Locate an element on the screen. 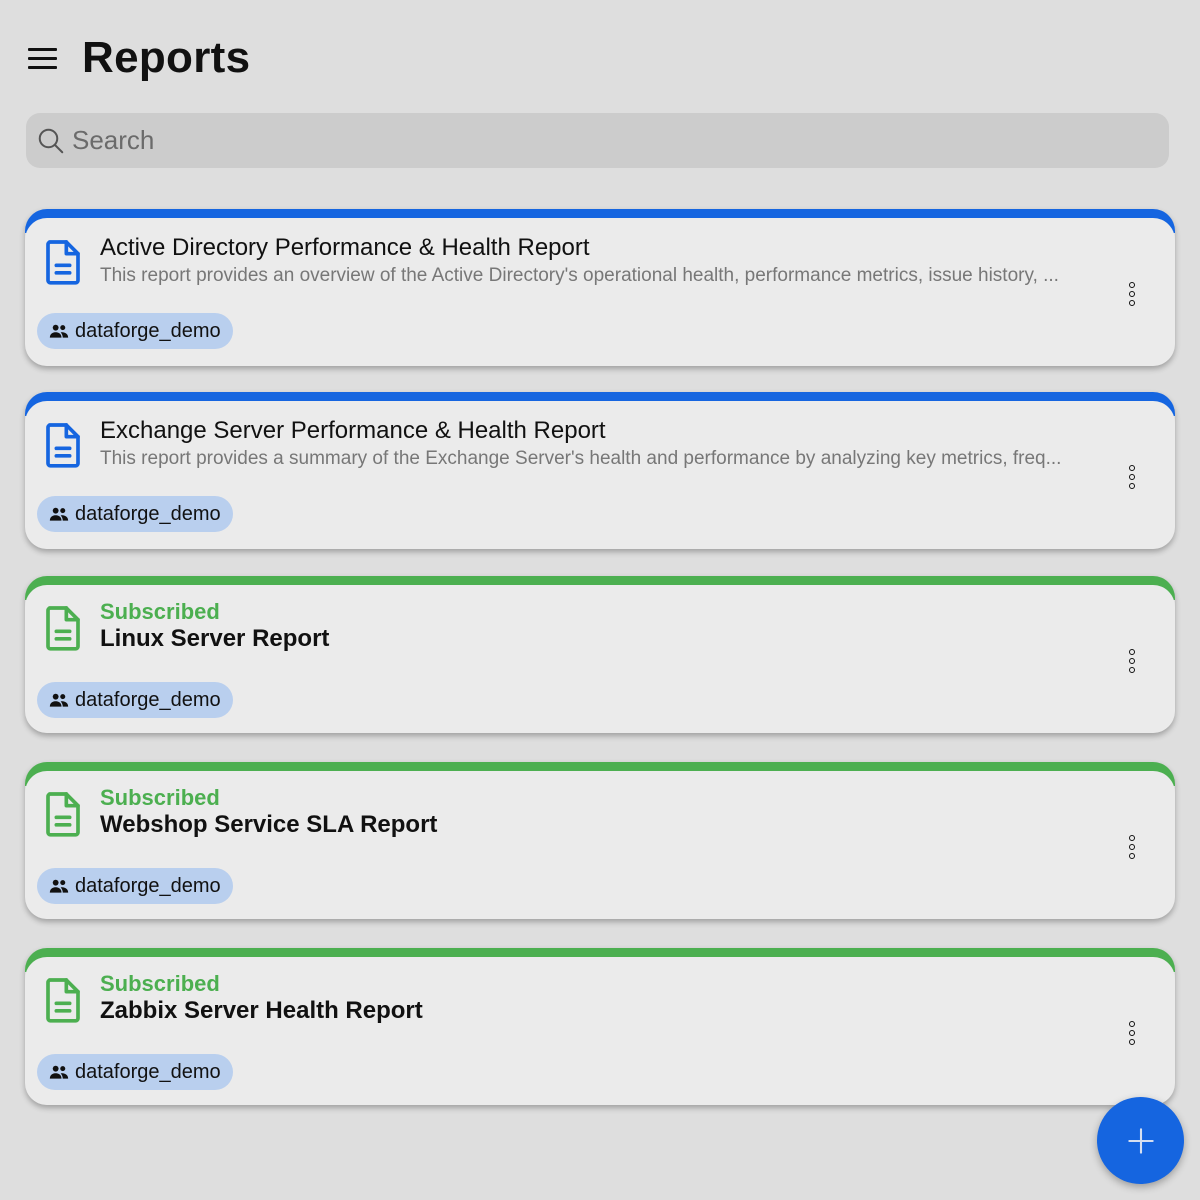 Image resolution: width=1200 pixels, height=1200 pixels. card-text: Subscribed Zabbix Server Health Report is located at coordinates (602, 998).